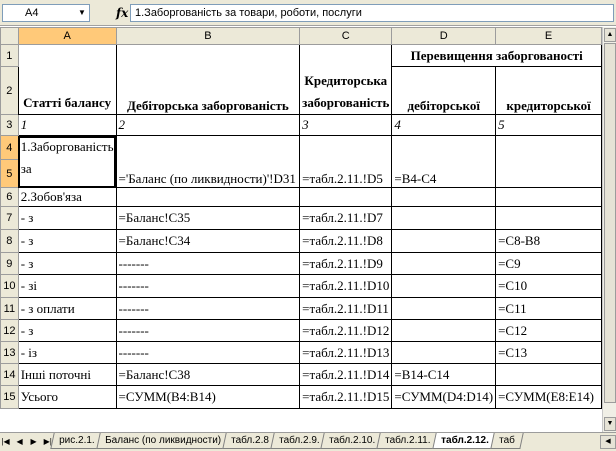 The width and height of the screenshot is (616, 451). I want to click on cell-e9: =C9, so click(548, 263).